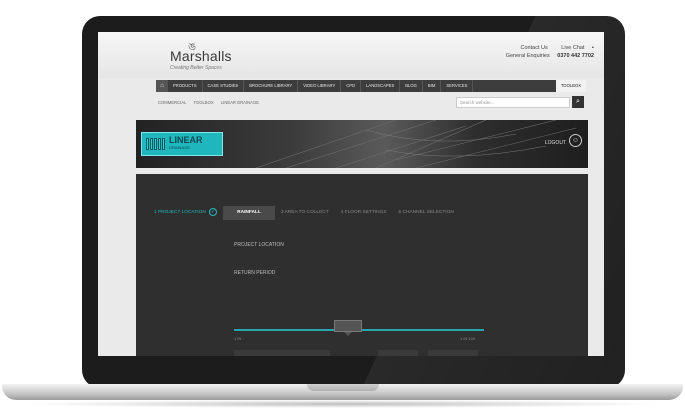 The image size is (685, 412). I want to click on search-icon: ⌕, so click(578, 102).